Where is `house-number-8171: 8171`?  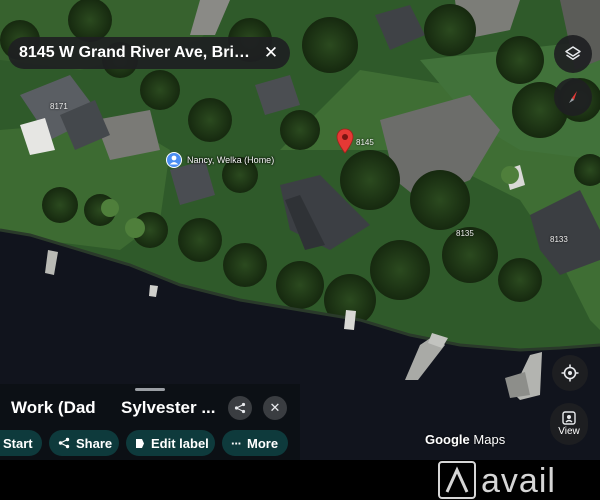
house-number-8171: 8171 is located at coordinates (59, 106).